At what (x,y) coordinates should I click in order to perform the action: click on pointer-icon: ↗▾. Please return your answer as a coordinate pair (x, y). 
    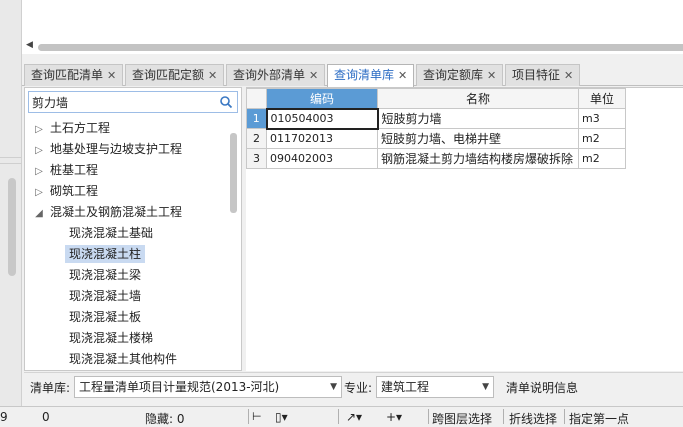
    Looking at the image, I should click on (354, 417).